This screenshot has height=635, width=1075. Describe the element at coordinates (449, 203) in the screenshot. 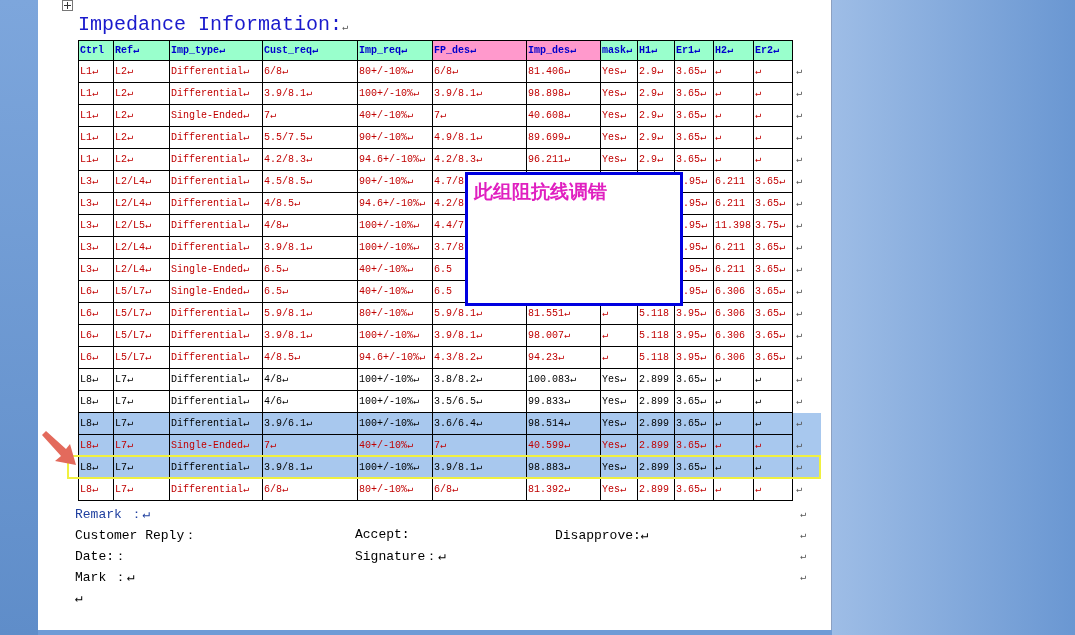

I see `table-cell: 4.2/8` at that location.